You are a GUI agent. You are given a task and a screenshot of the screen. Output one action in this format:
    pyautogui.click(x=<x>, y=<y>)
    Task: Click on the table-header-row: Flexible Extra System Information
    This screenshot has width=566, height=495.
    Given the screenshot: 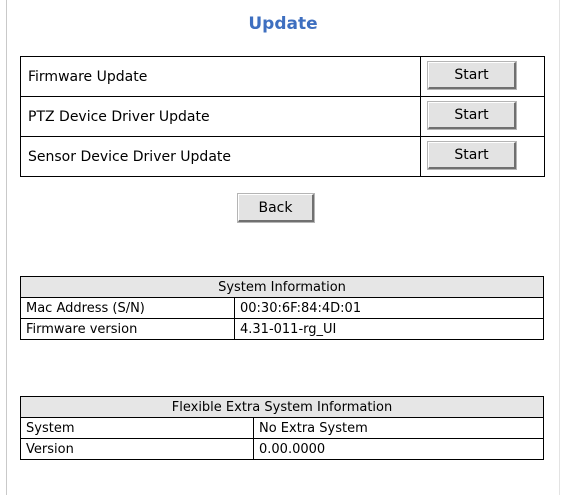 What is the action you would take?
    pyautogui.click(x=282, y=407)
    